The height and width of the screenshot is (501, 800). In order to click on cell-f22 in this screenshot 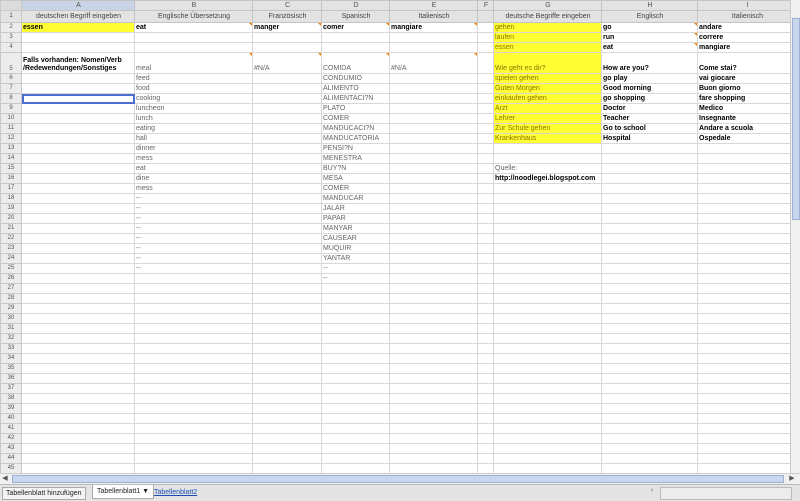, I will do `click(485, 238)`.